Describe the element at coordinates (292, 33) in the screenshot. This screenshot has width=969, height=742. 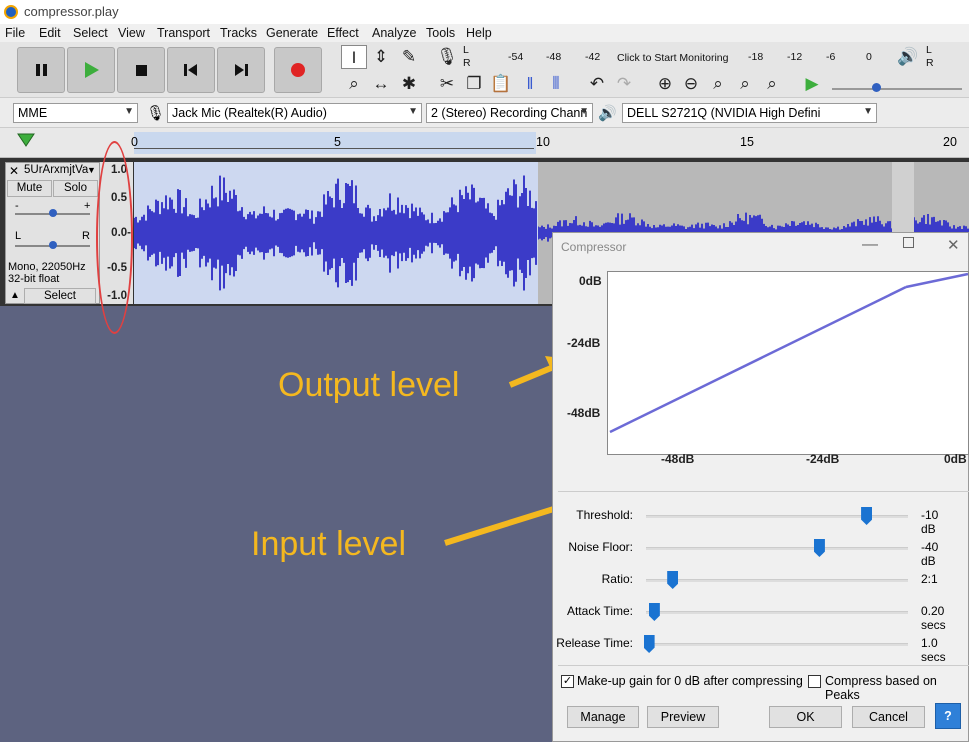
I see `menu-generate: Generate` at that location.